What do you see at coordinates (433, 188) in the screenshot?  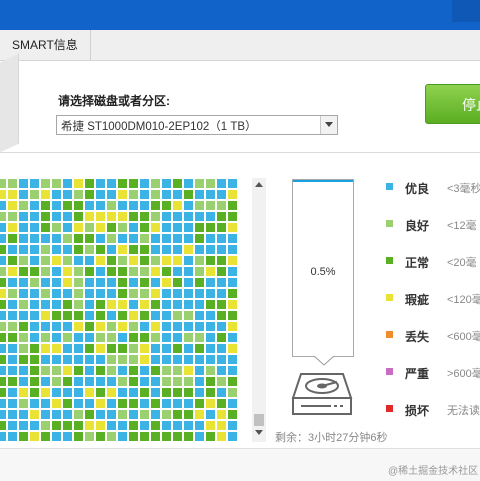 I see `legend-item-excellent: 优良 <3毫秒` at bounding box center [433, 188].